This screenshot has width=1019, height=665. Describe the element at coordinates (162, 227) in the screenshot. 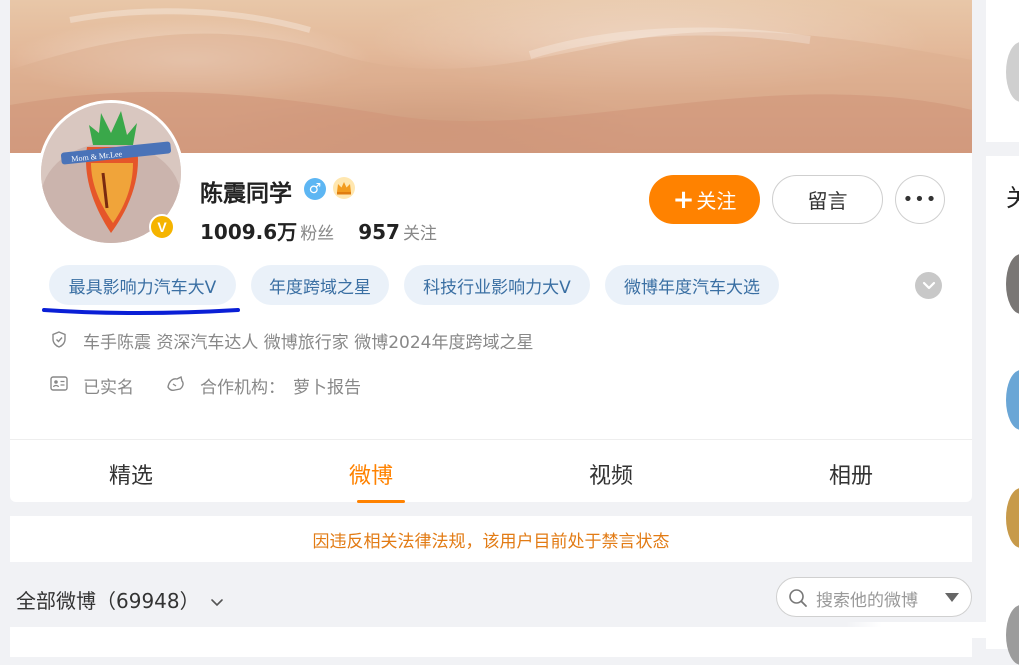

I see `verified-badge: V` at that location.